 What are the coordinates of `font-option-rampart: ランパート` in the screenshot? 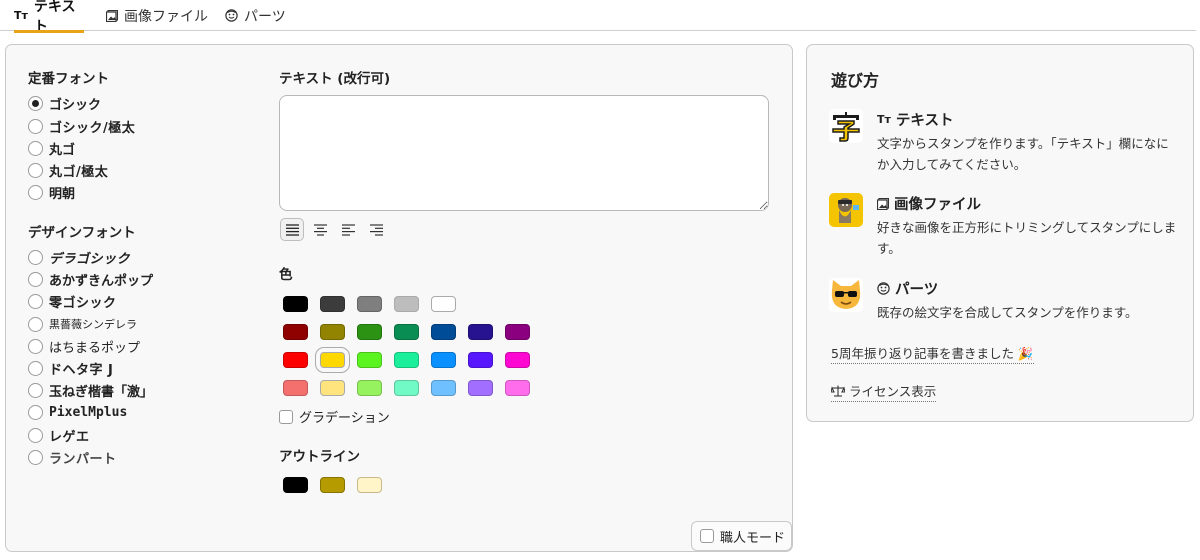 It's located at (72, 457).